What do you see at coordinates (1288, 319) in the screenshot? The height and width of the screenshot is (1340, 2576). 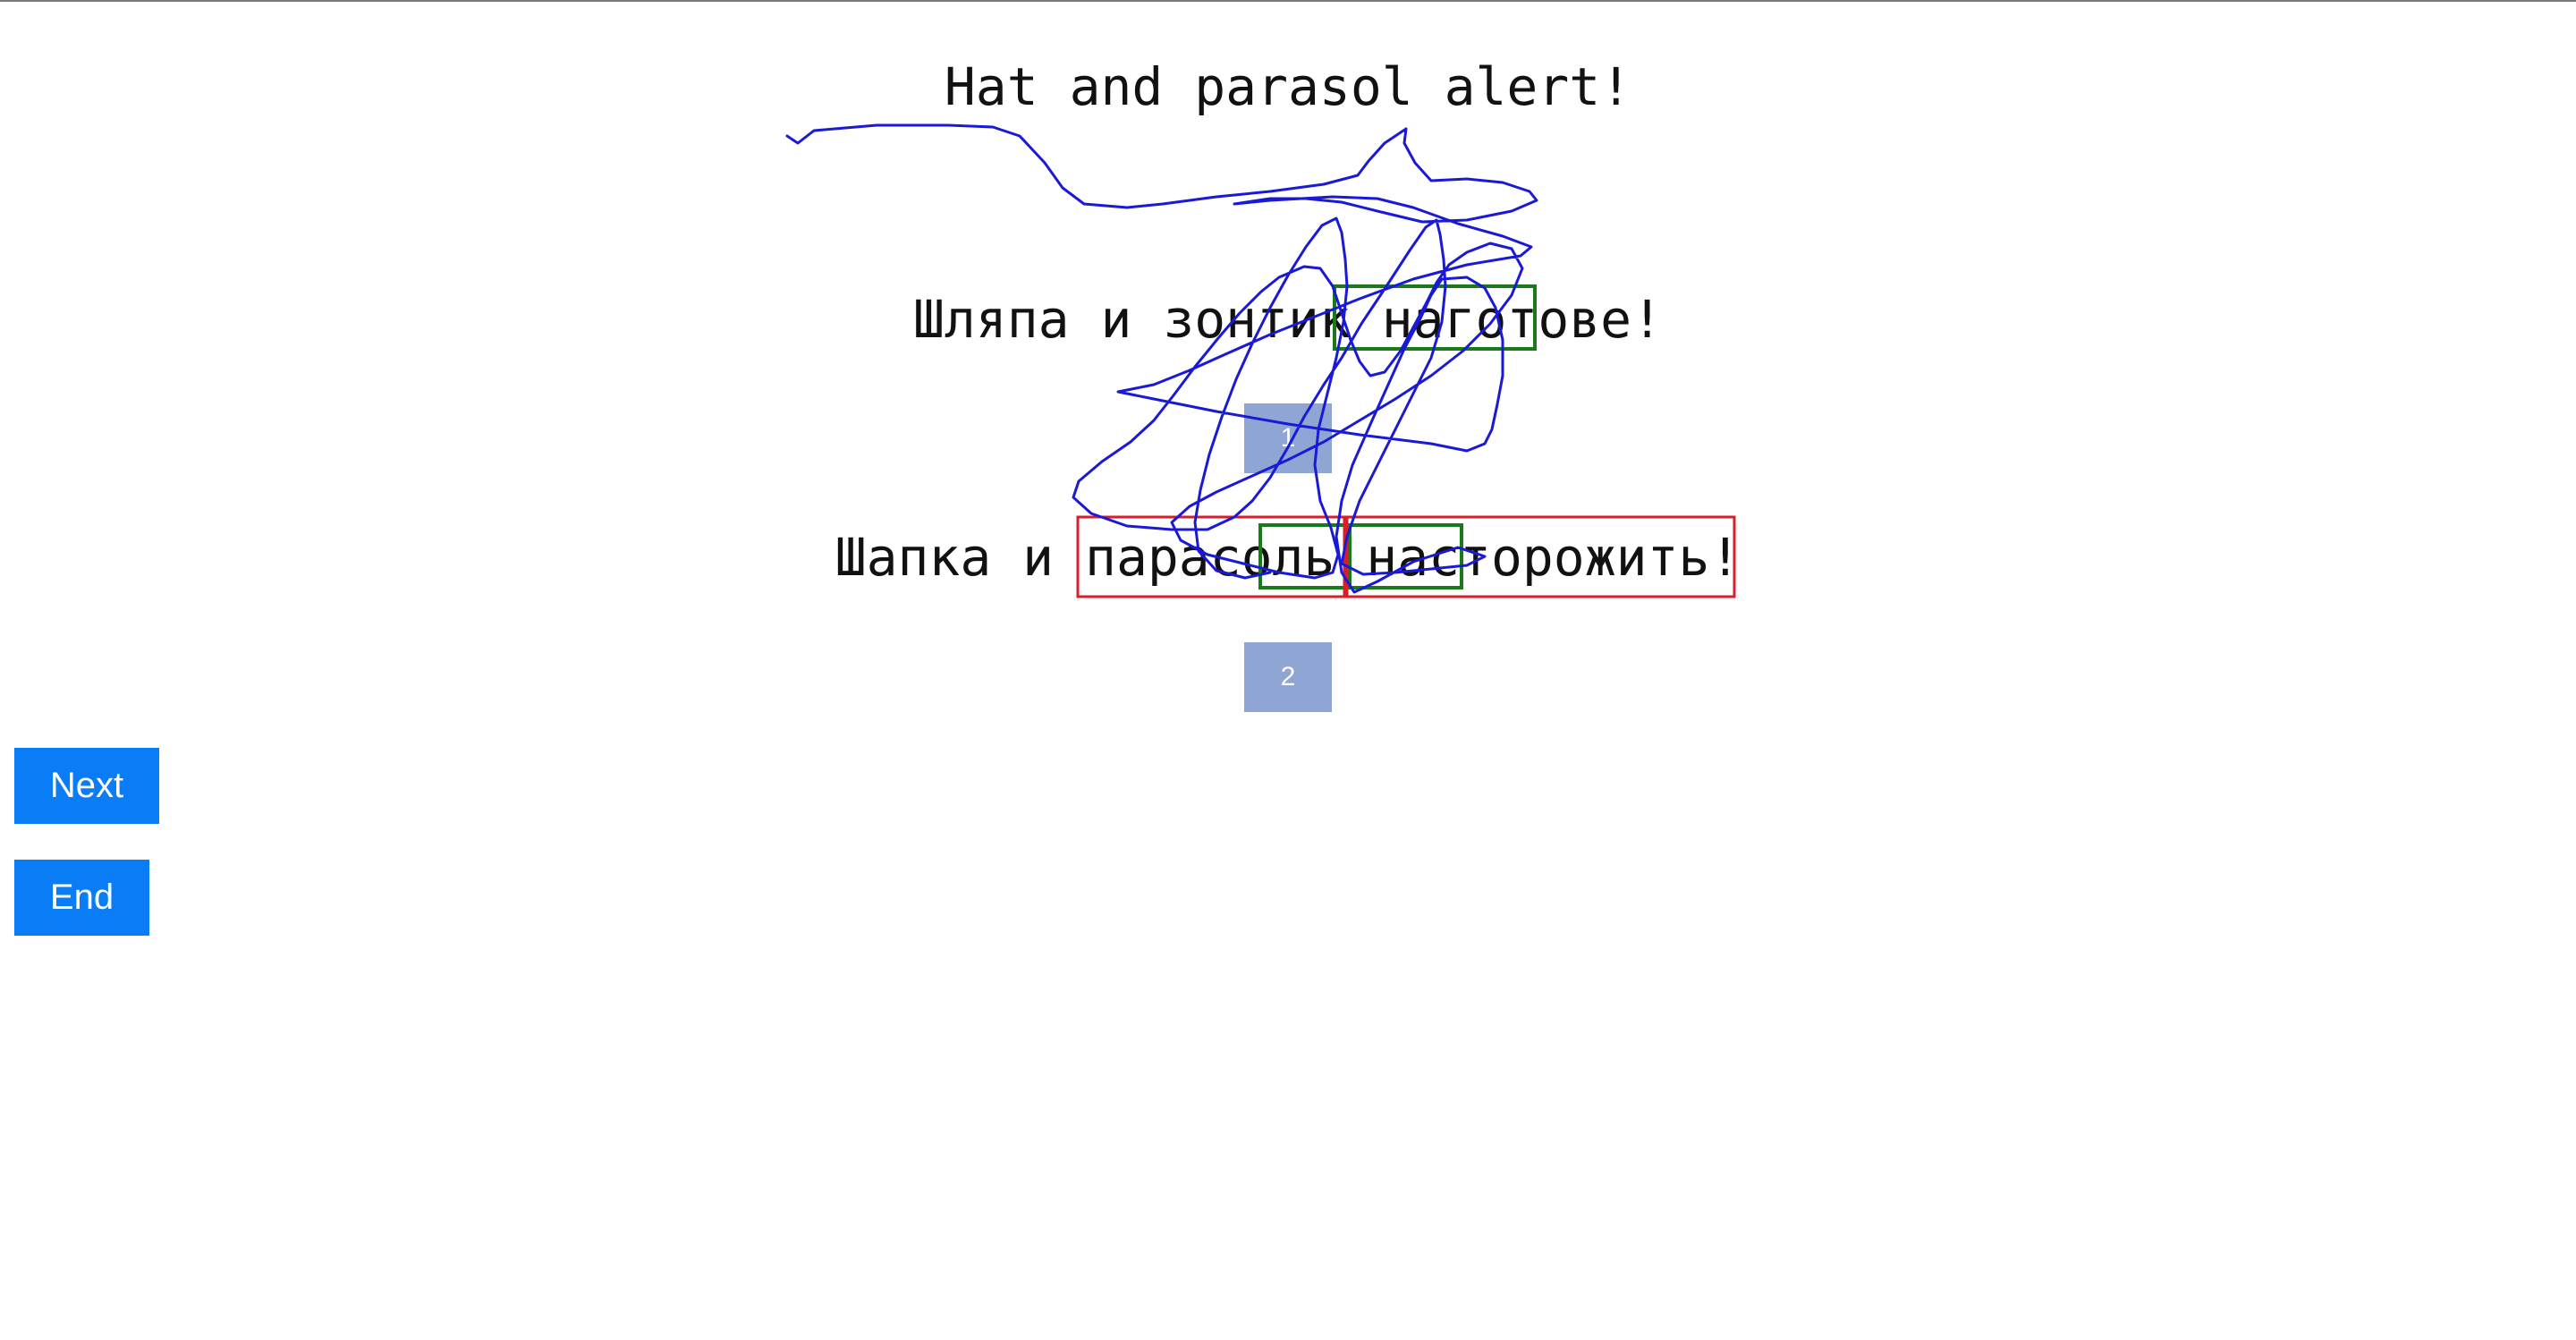 I see `translation-1-text: Шляпа и зонтик наготове!` at bounding box center [1288, 319].